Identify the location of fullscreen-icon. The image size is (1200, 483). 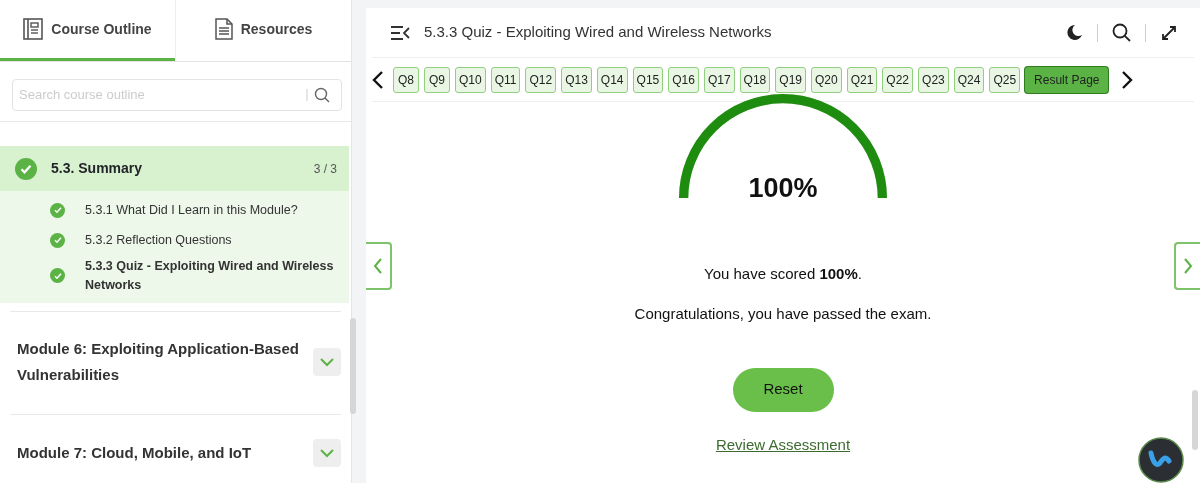
(1169, 32).